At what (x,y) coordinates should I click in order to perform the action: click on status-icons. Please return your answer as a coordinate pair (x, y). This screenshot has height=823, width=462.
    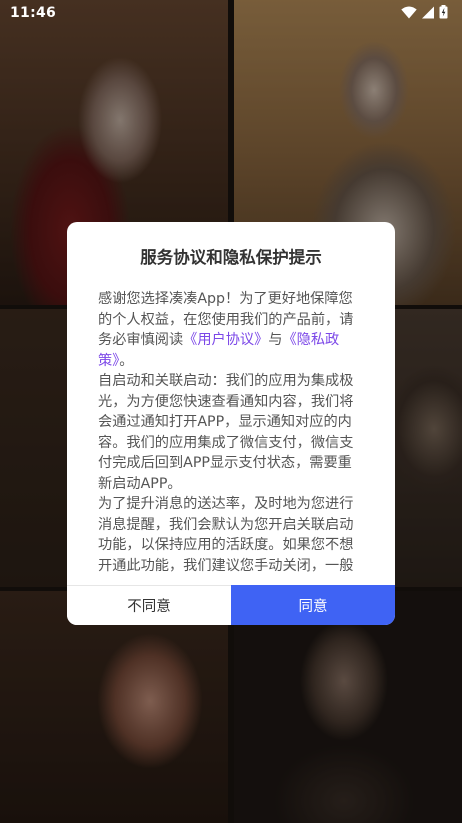
    Looking at the image, I should click on (424, 12).